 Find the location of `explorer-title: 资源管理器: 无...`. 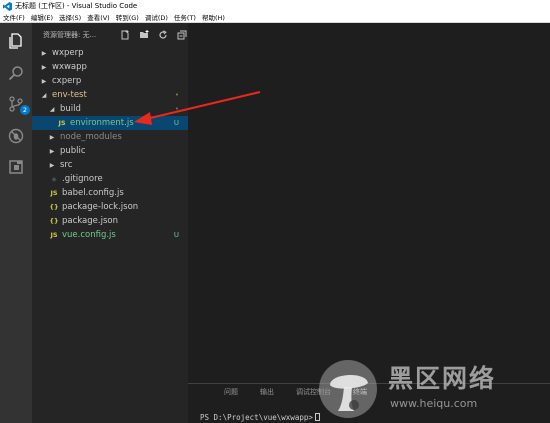

explorer-title: 资源管理器: 无... is located at coordinates (70, 35).